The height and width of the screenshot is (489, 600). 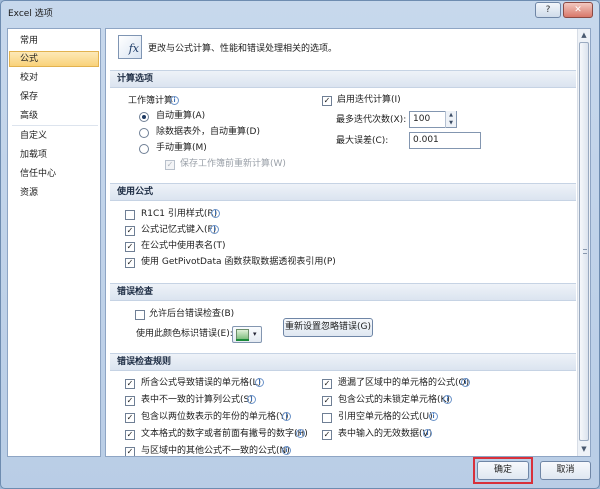 What do you see at coordinates (151, 101) in the screenshot?
I see `workbook-calc-label: 工作簿计算` at bounding box center [151, 101].